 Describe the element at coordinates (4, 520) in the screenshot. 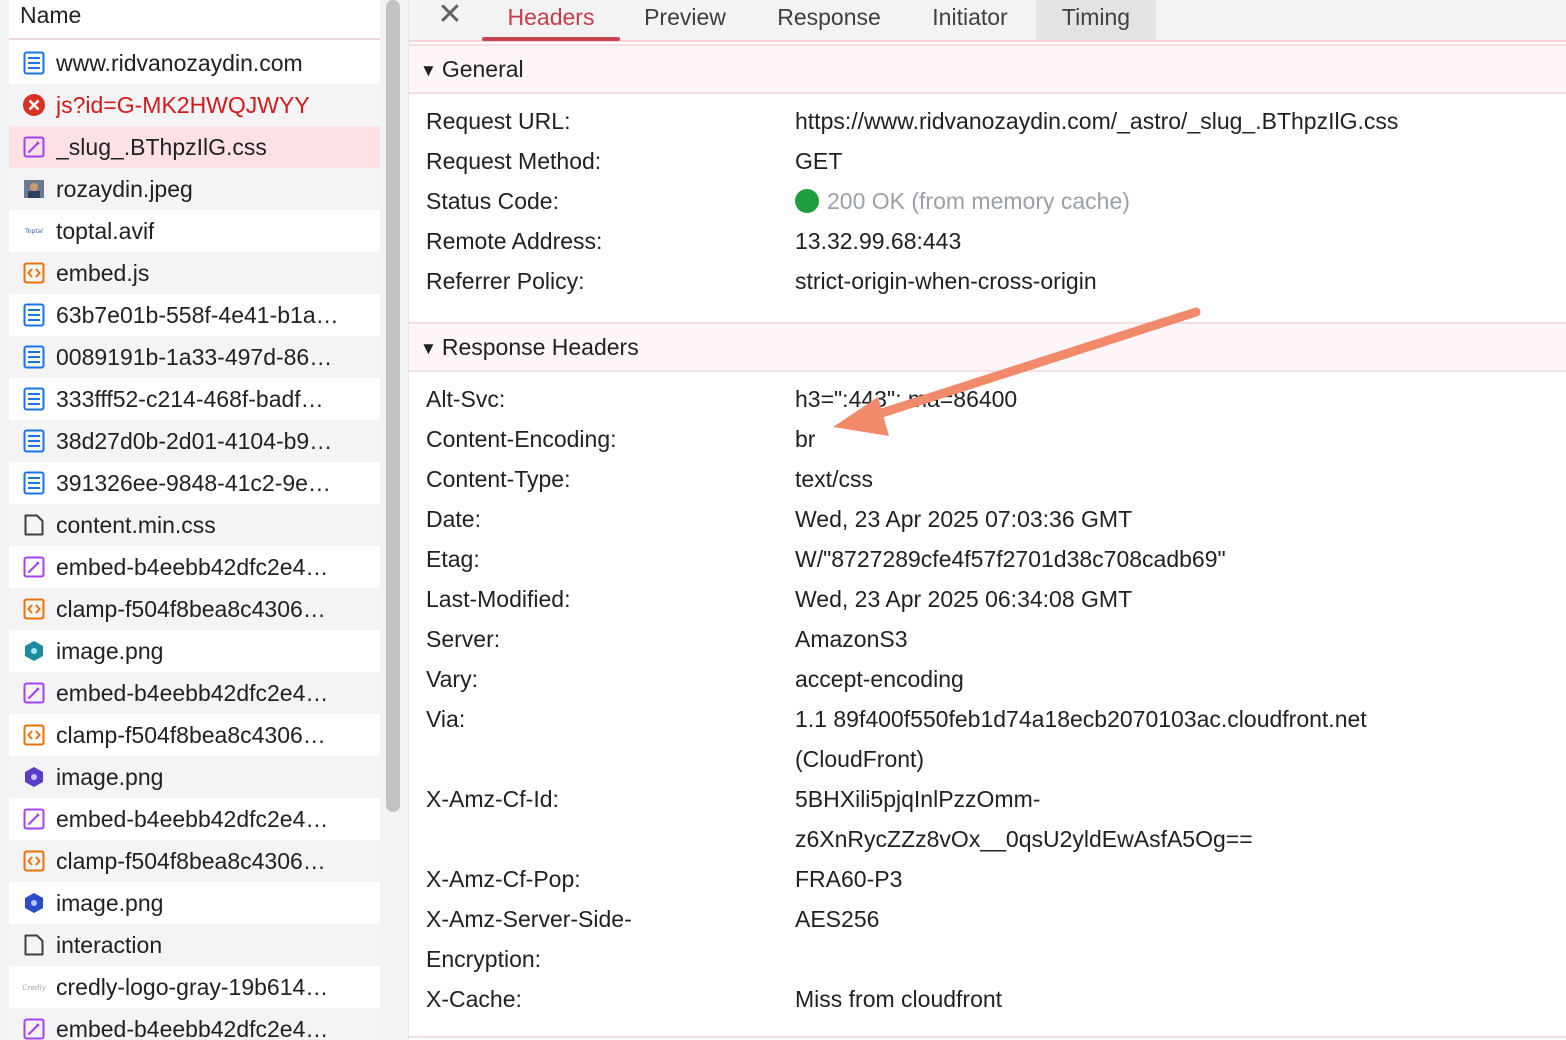

I see `left-edge` at that location.